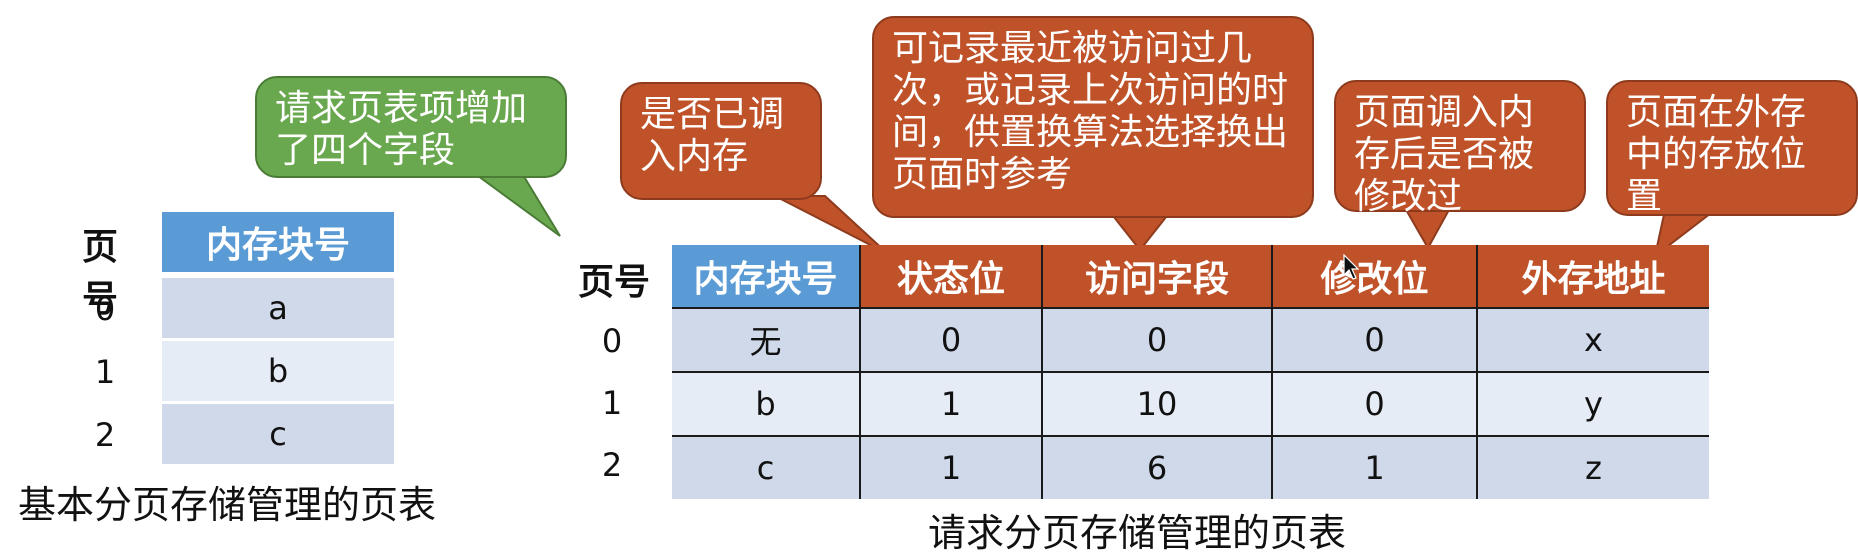 The height and width of the screenshot is (557, 1858). What do you see at coordinates (721, 141) in the screenshot?
I see `callout-status-bit: 是否已调入内存` at bounding box center [721, 141].